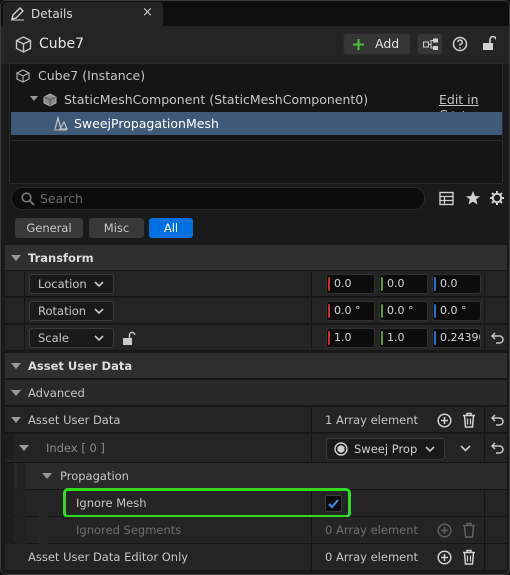 The height and width of the screenshot is (575, 510). I want to click on location-y-field: 0.0, so click(403, 284).